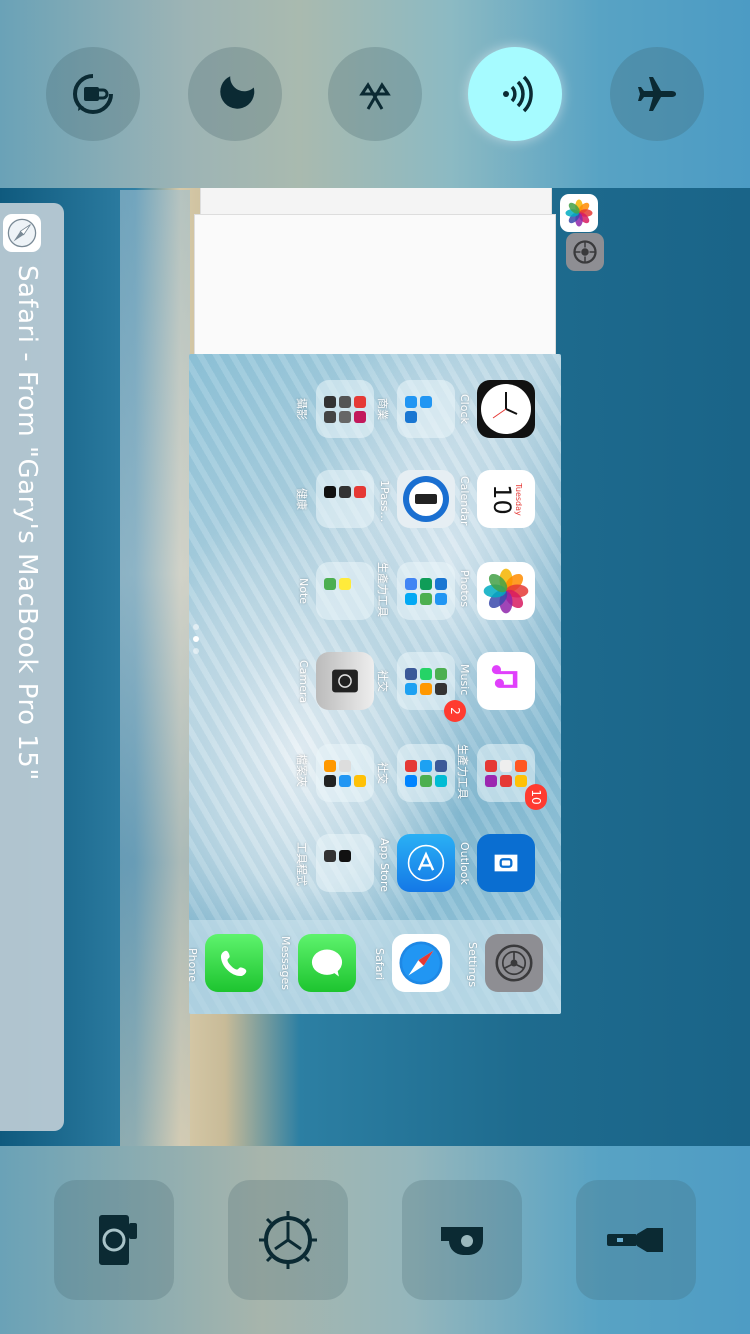  Describe the element at coordinates (118, 1240) in the screenshot. I see `camera-icon` at that location.